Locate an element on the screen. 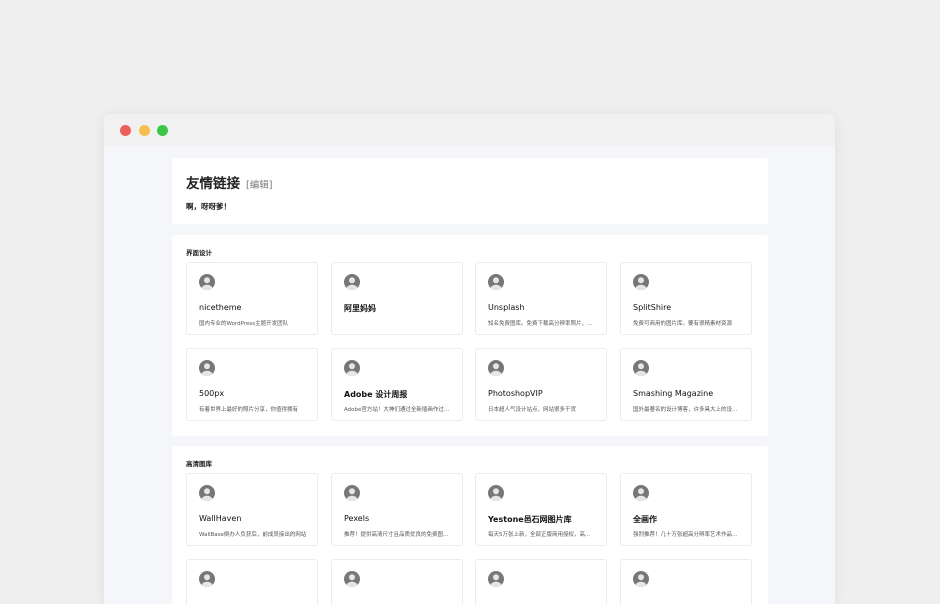 The image size is (940, 604). link-card: PhotoshopVIP 日本超人气设计站点，网站很多干货 is located at coordinates (541, 384).